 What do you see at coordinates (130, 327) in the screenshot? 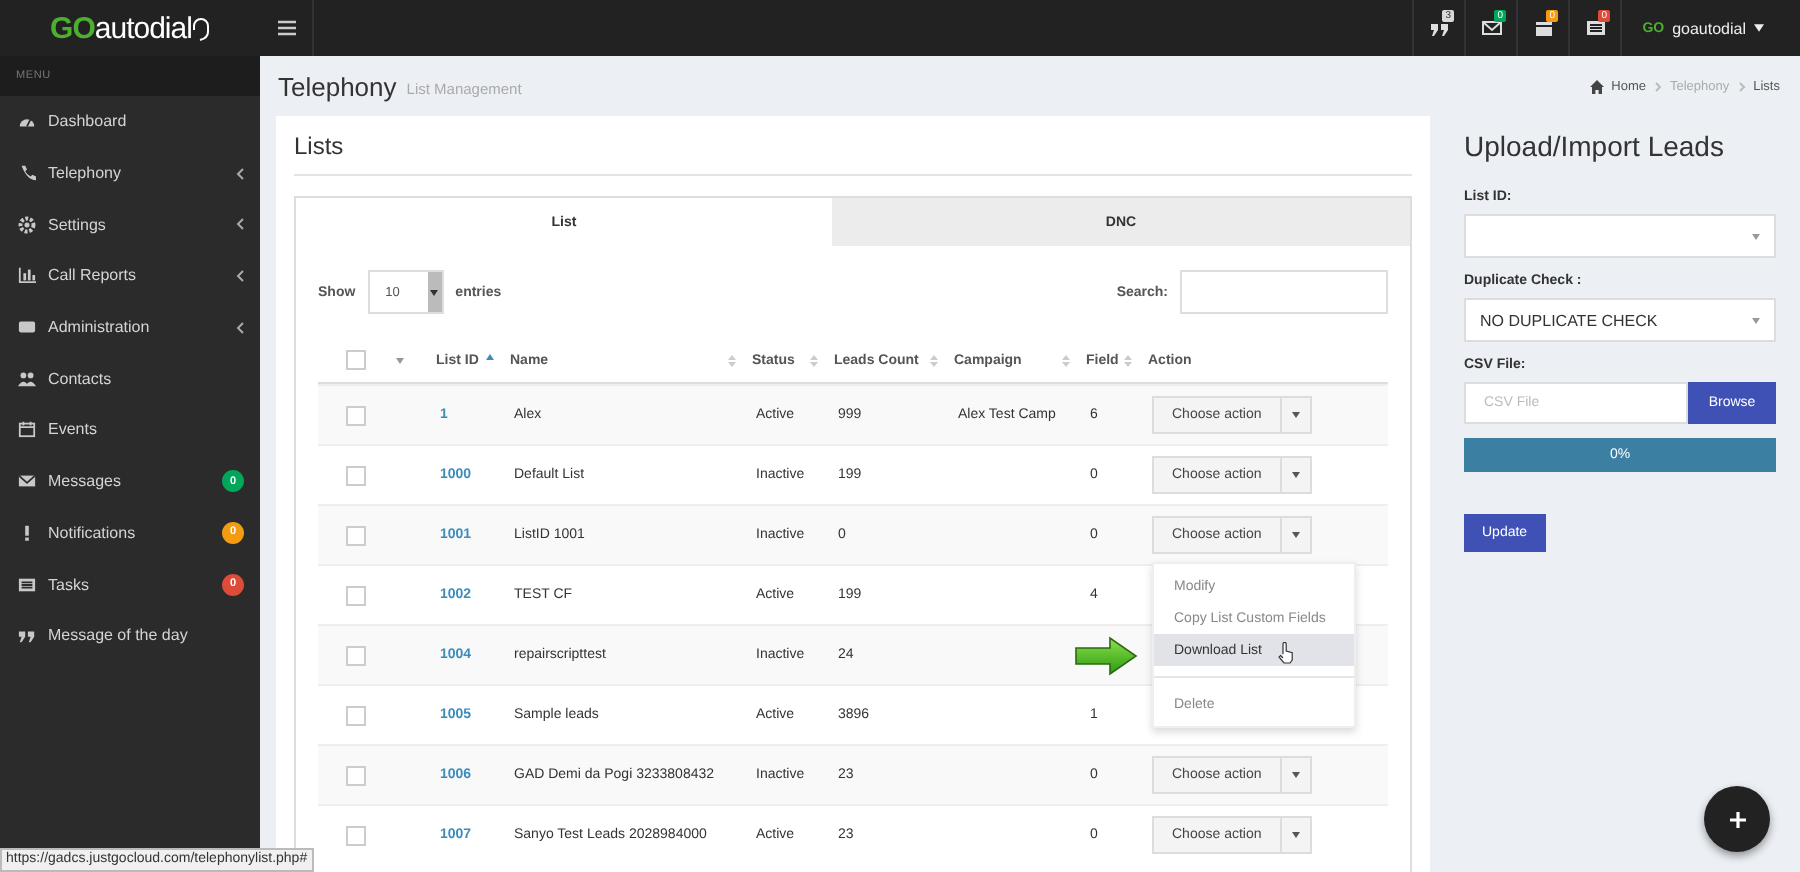
I see `sidebar-item: Administration` at bounding box center [130, 327].